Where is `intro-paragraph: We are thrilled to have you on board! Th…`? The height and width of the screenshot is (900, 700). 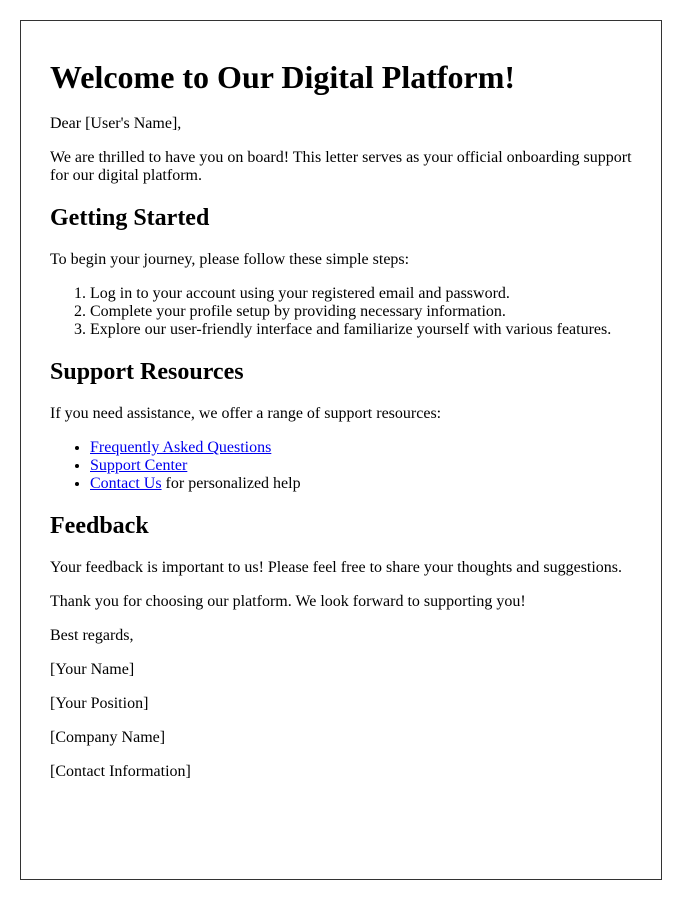
intro-paragraph: We are thrilled to have you on board! Th… is located at coordinates (341, 166).